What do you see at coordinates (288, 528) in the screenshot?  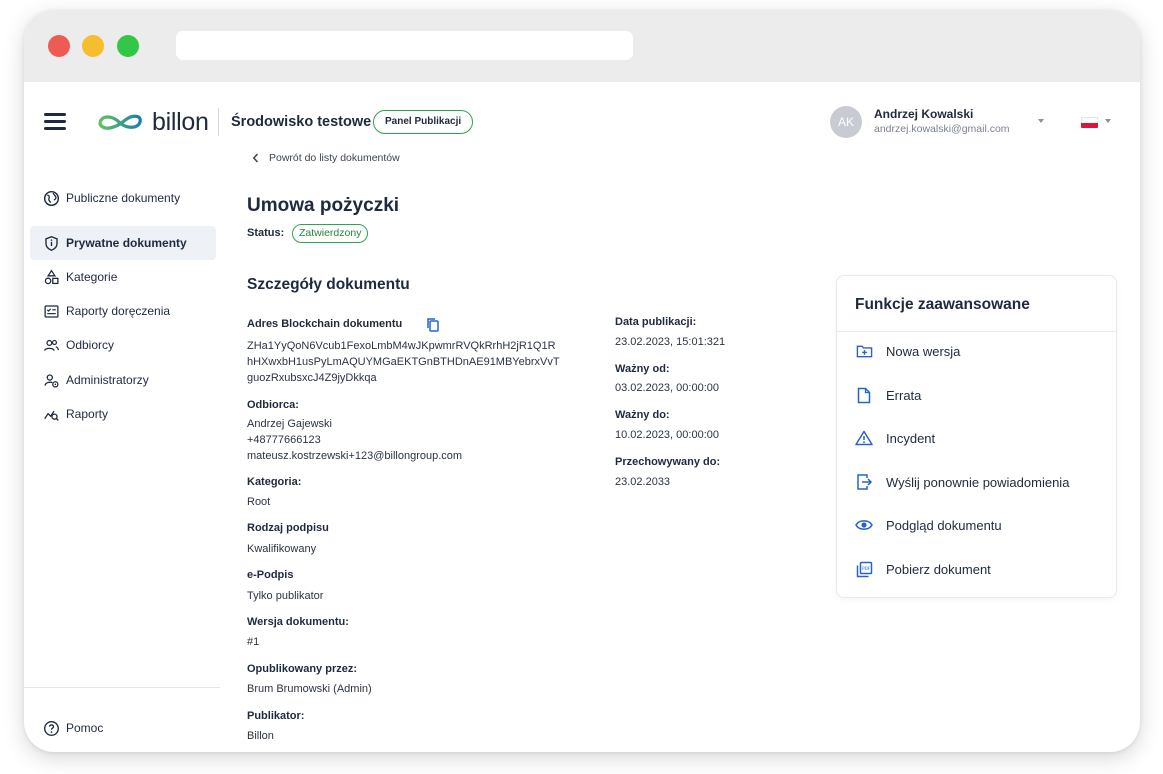 I see `signature-type-label: Rodzaj podpisu` at bounding box center [288, 528].